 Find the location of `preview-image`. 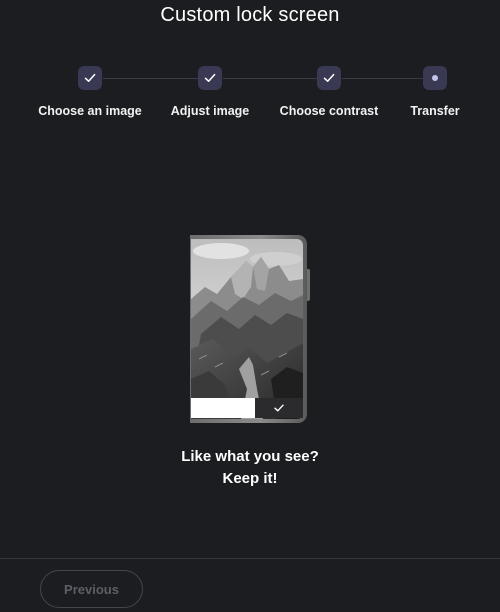

preview-image is located at coordinates (247, 329).